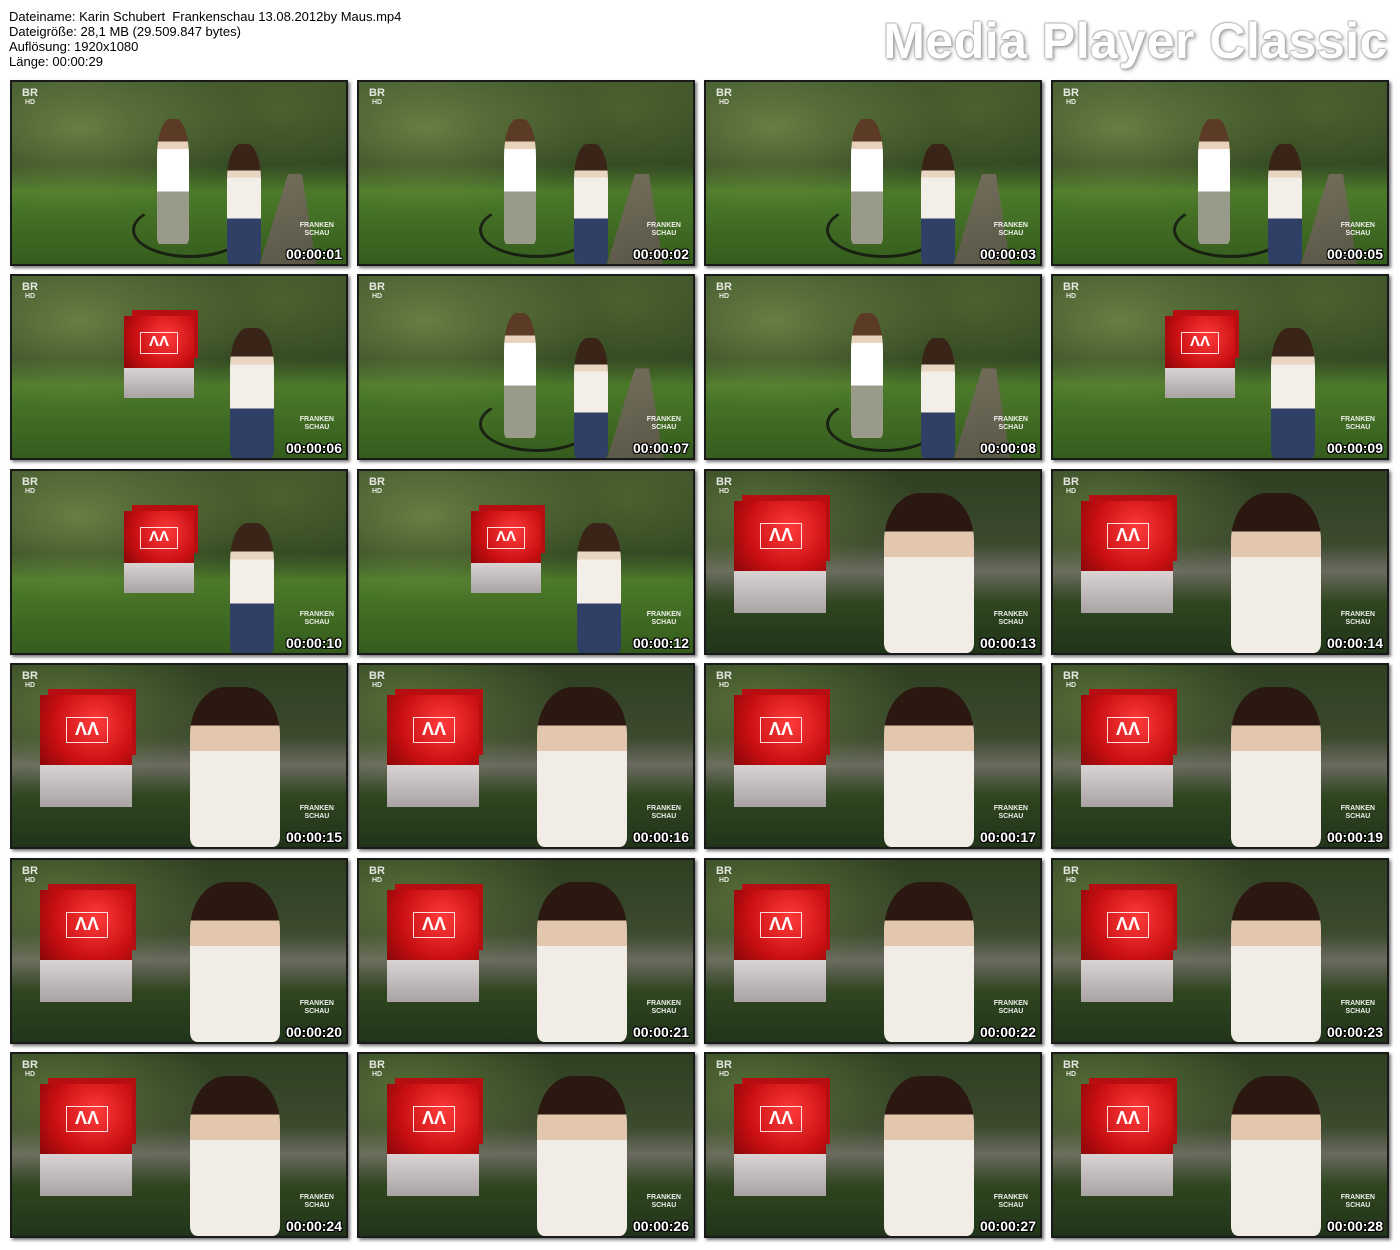 The image size is (1400, 1250). What do you see at coordinates (873, 950) in the screenshot?
I see `video-thumbnail: ΛΛ BR HD FRANKEN SCHAU 00:00:22` at bounding box center [873, 950].